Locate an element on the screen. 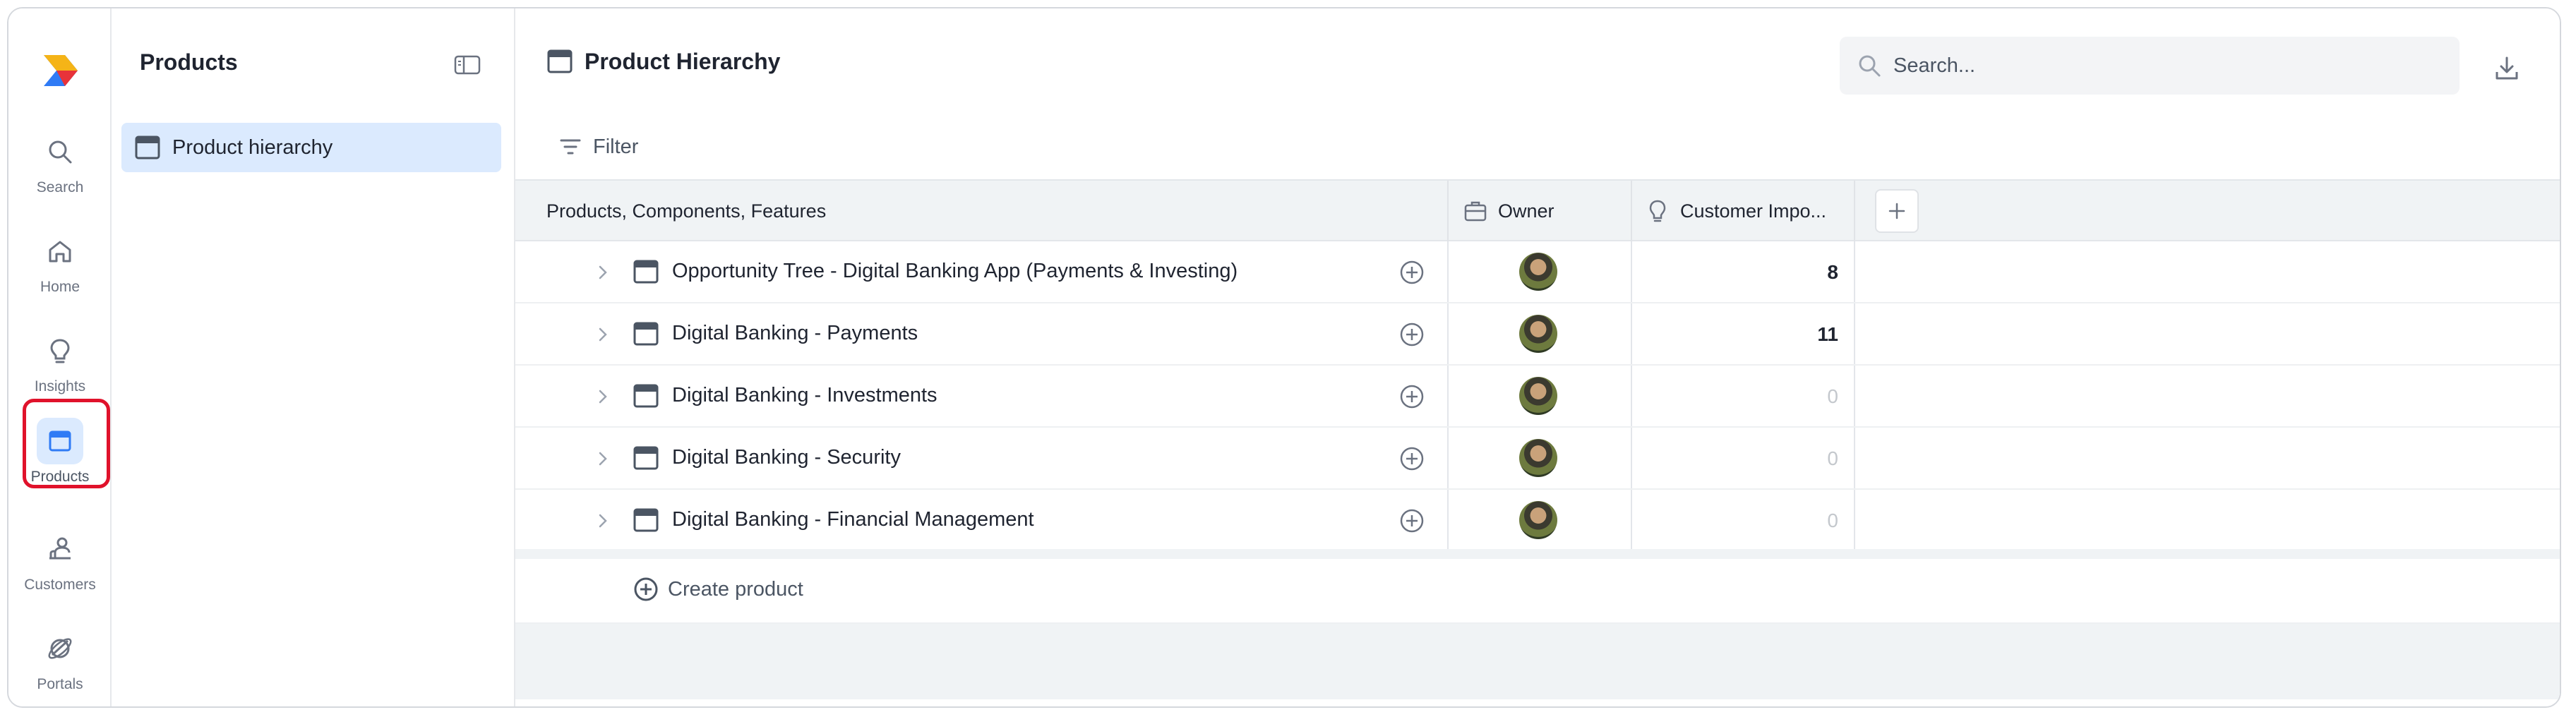 Image resolution: width=2576 pixels, height=717 pixels. rail-item-label: Portals is located at coordinates (60, 684).